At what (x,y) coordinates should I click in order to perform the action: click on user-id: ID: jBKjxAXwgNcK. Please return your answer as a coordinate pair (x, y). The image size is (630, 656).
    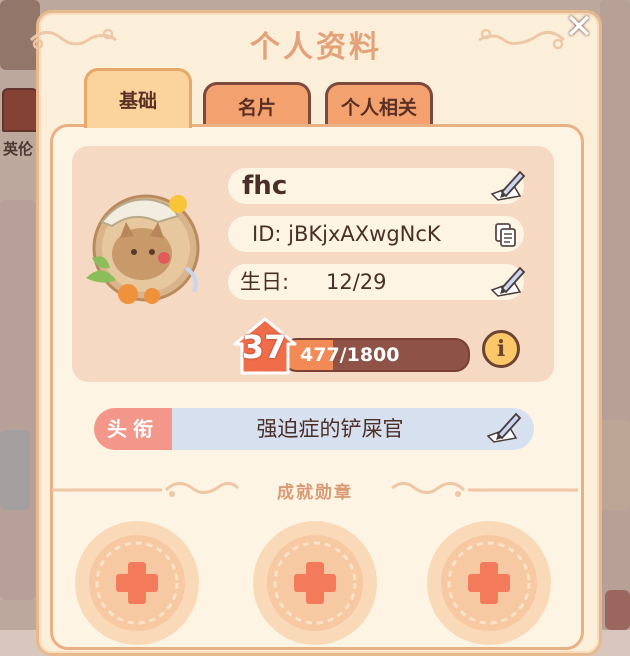
    Looking at the image, I should click on (346, 234).